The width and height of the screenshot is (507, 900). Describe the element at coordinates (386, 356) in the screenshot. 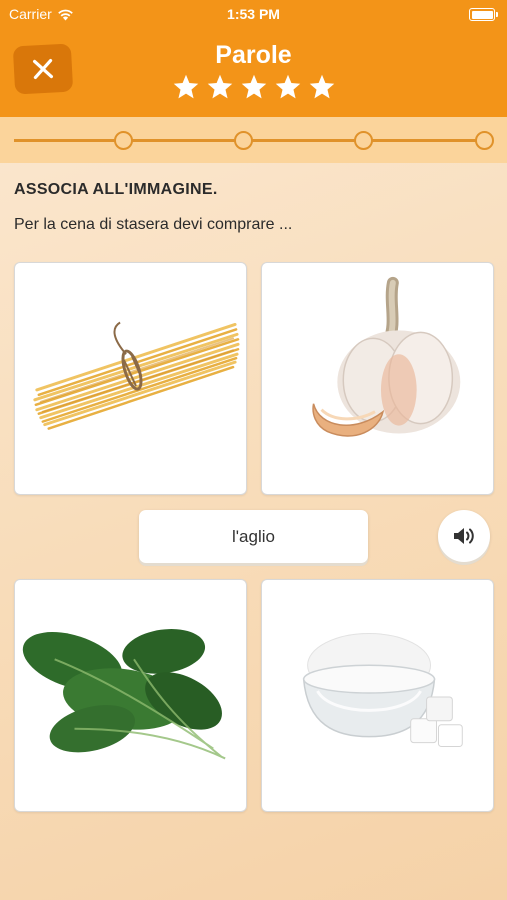

I see `garlic-image` at that location.